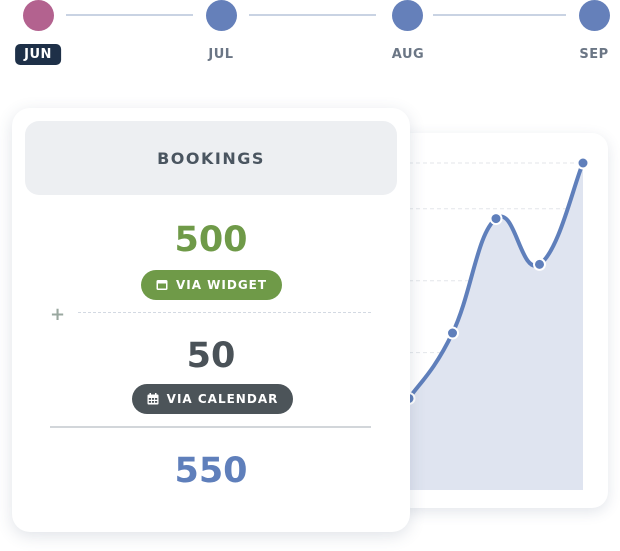 This screenshot has width=620, height=551. I want to click on via-calendar-badge: VIA CALENDAR, so click(212, 399).